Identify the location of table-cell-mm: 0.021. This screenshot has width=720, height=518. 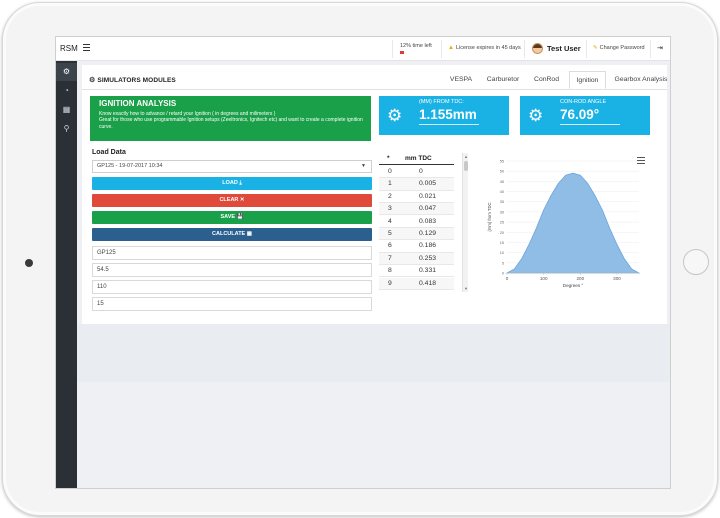
(428, 196).